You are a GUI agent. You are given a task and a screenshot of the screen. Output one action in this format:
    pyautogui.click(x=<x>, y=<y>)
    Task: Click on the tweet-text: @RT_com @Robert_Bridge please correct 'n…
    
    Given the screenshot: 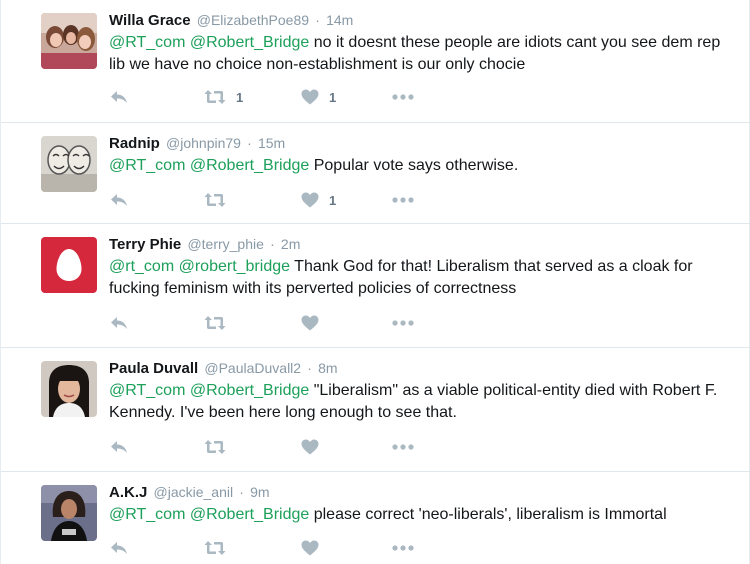 What is the action you would take?
    pyautogui.click(x=419, y=515)
    